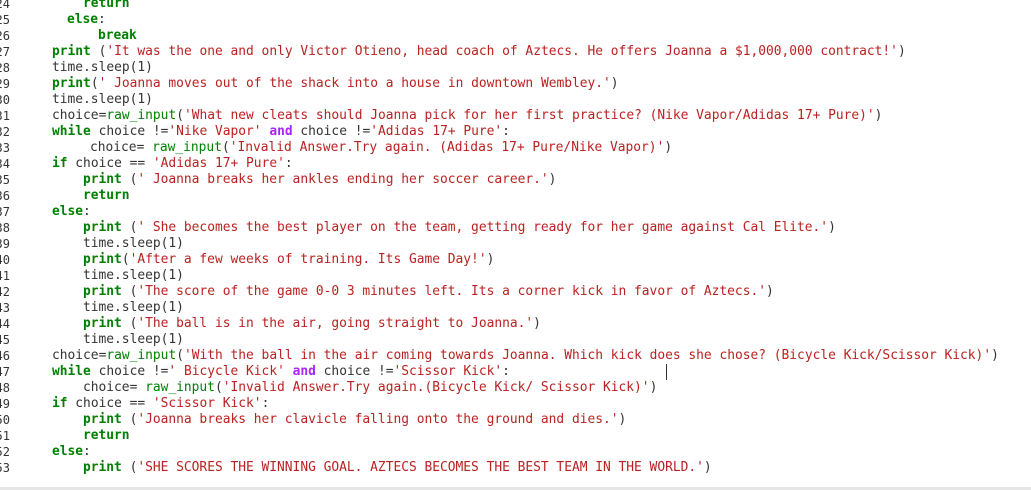 The height and width of the screenshot is (490, 1031). I want to click on keyword-token: break, so click(117, 35).